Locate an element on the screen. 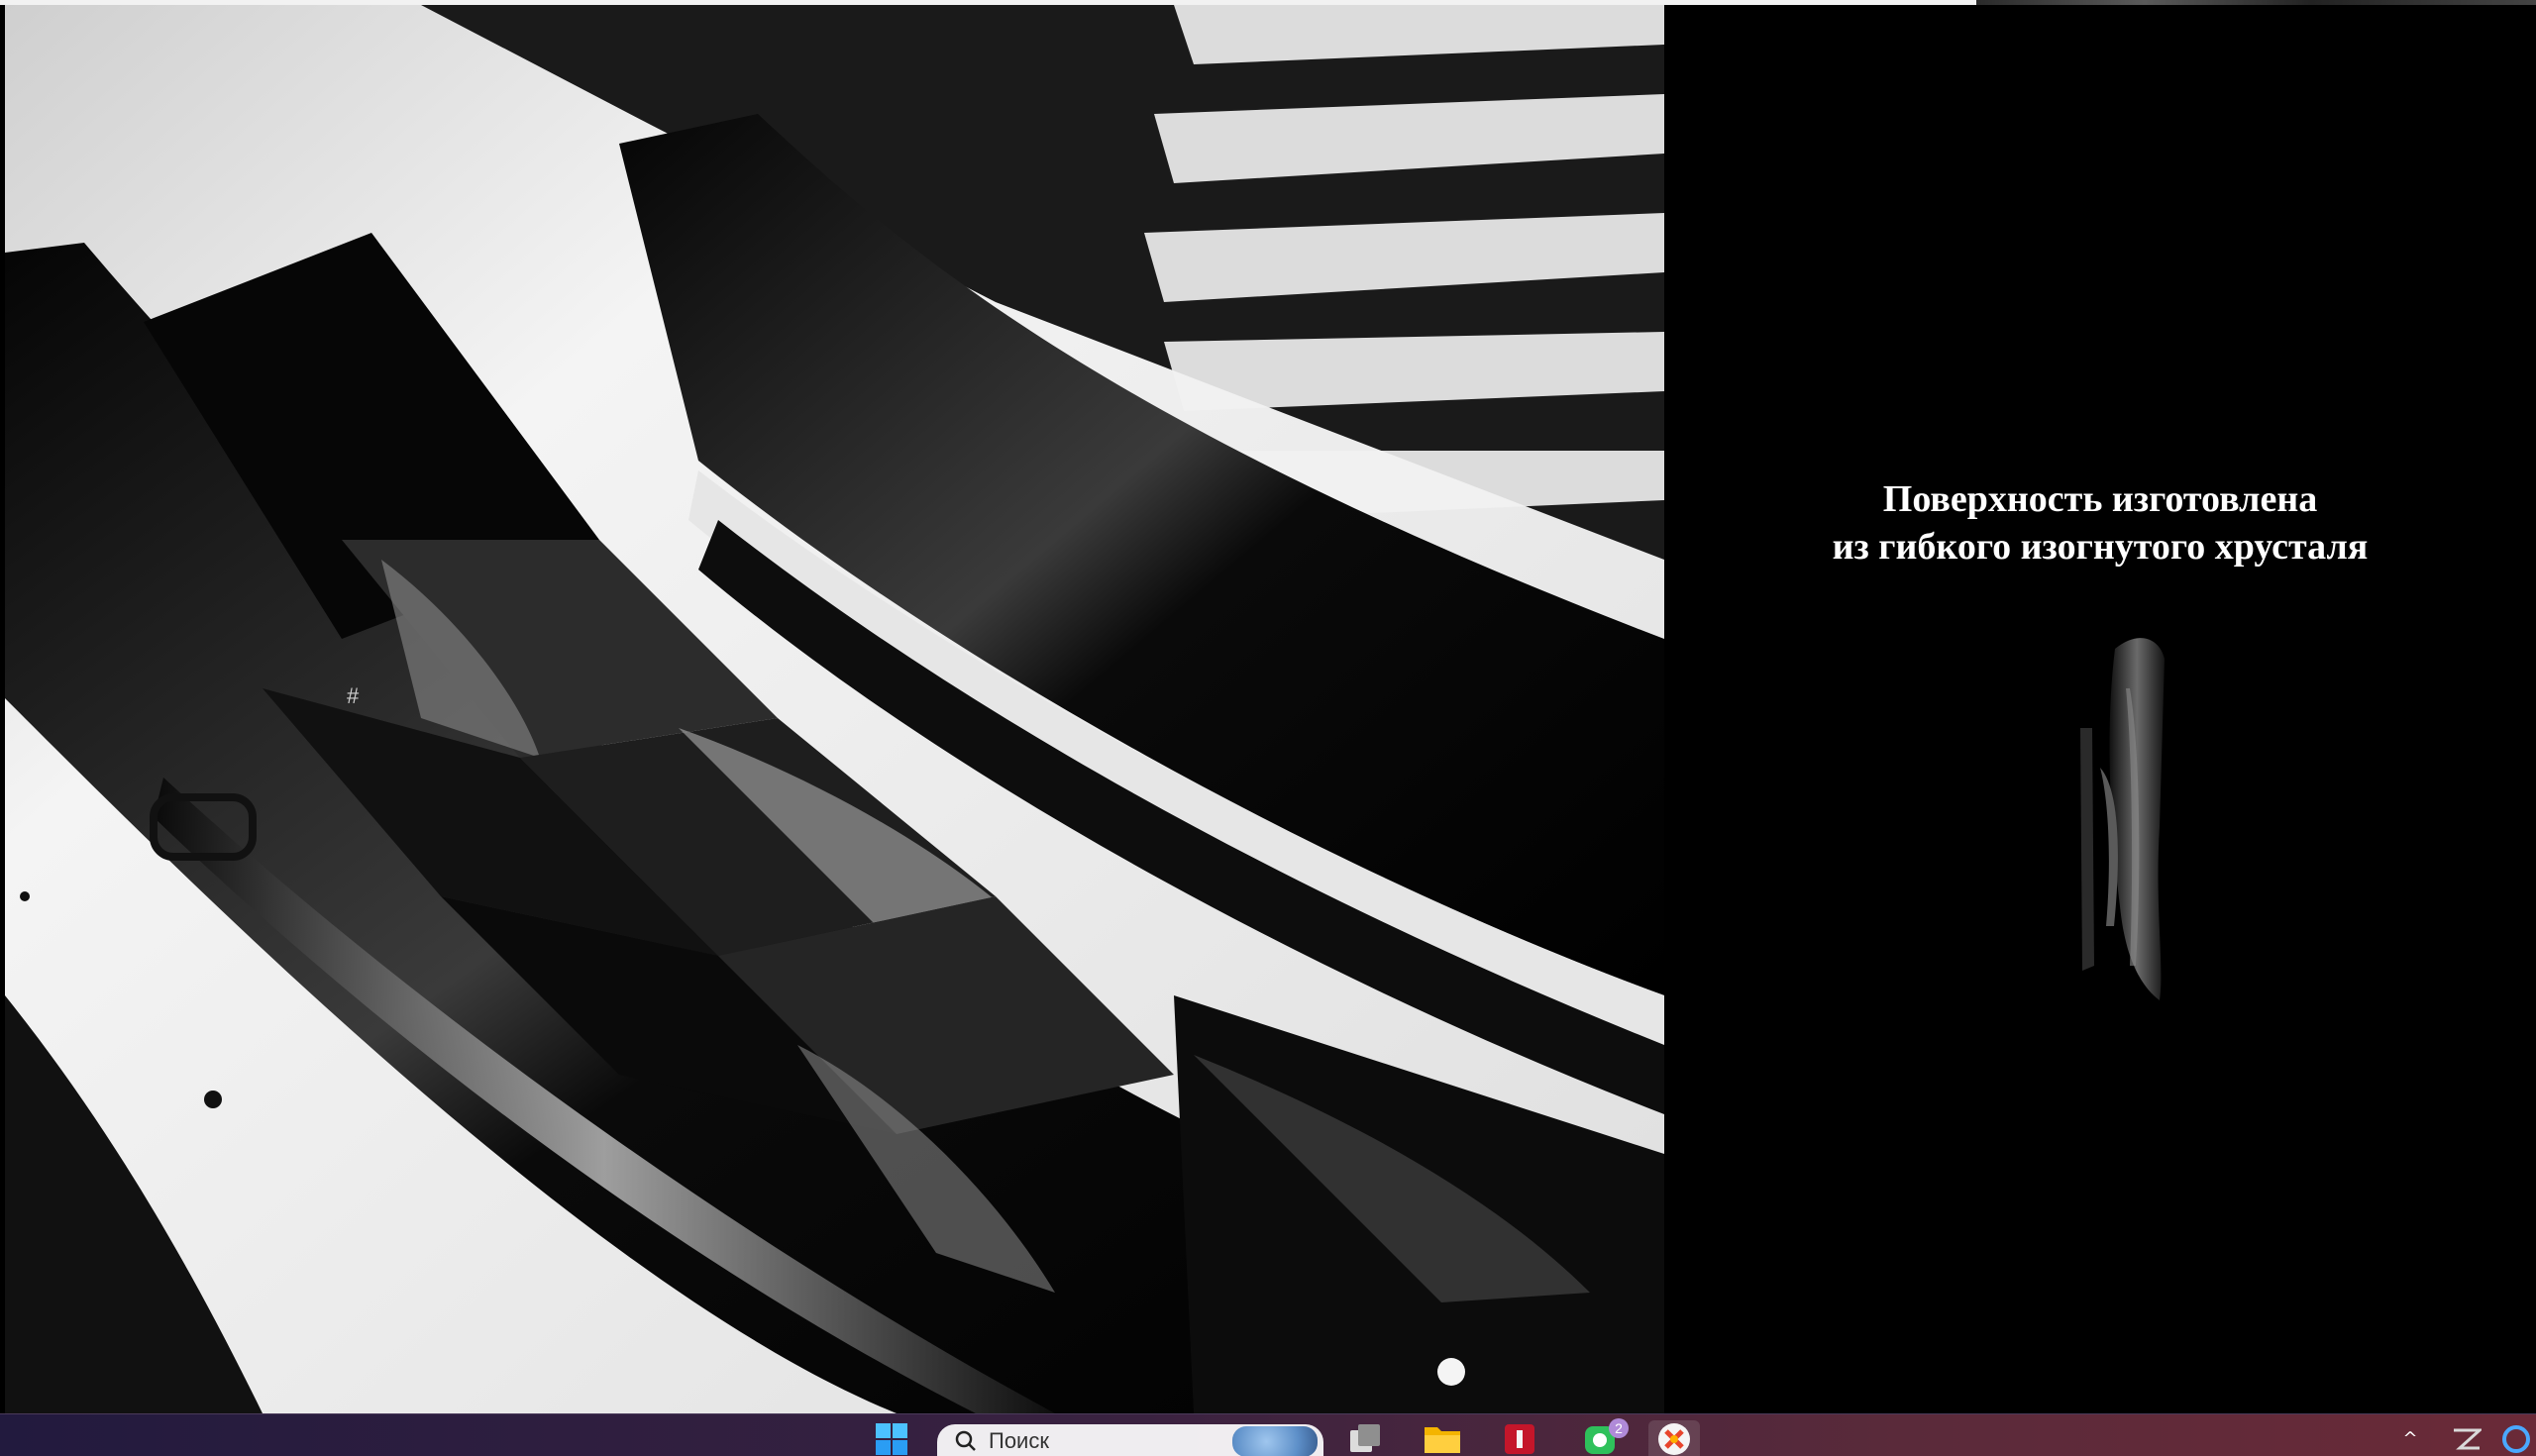 The height and width of the screenshot is (1456, 2536). taskbar: Поиск 2 ^ is located at coordinates (1268, 1434).